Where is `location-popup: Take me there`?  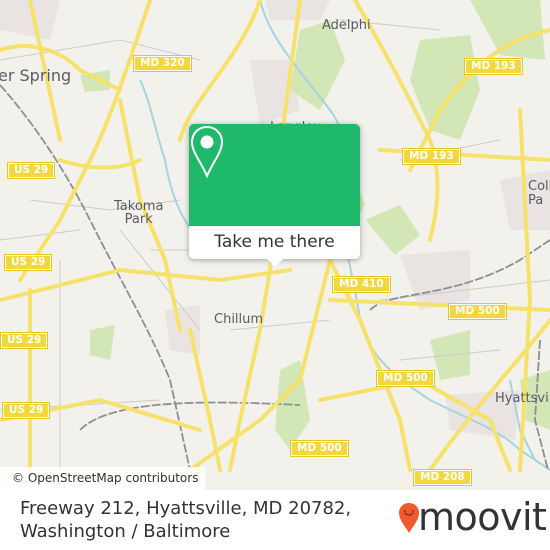 location-popup: Take me there is located at coordinates (274, 195).